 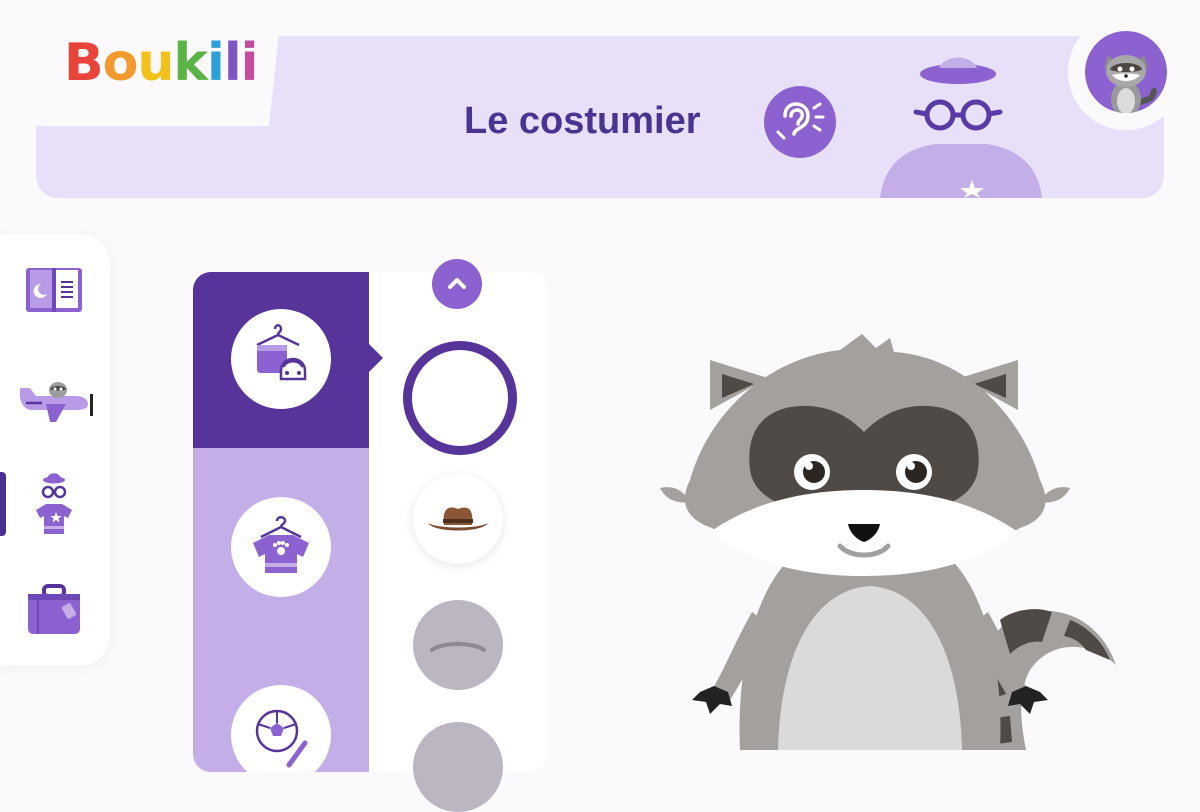 I want to click on ear-icon, so click(x=800, y=121).